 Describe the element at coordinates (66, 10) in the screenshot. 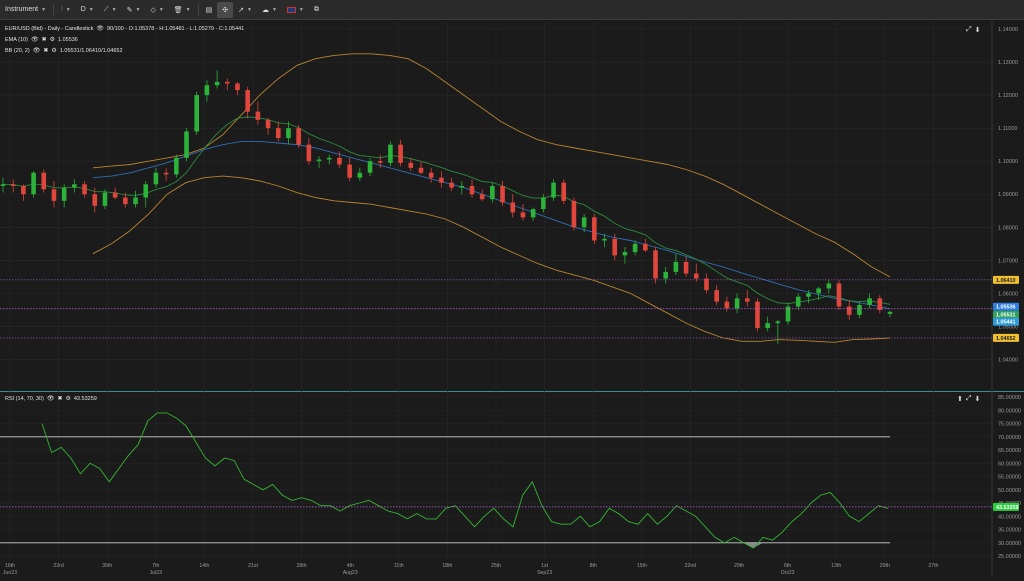

I see `candles-type-button: ⫶ ▼` at that location.